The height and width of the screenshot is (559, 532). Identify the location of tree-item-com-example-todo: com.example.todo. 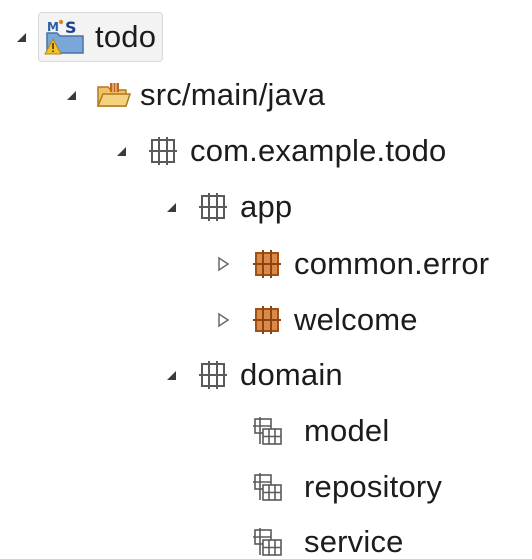
(278, 151).